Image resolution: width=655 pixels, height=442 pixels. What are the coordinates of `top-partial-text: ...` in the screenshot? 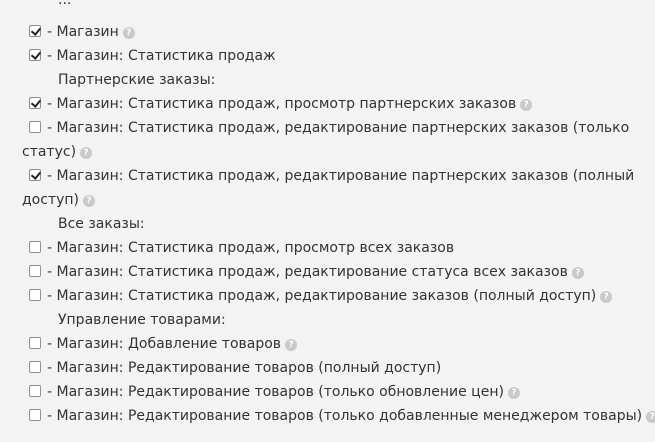 It's located at (65, 4).